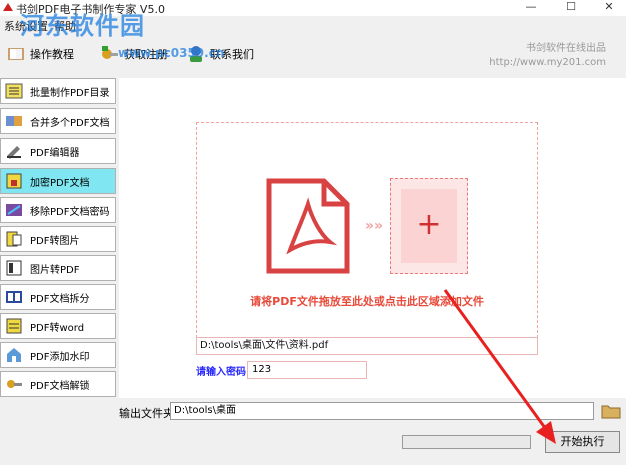  Describe the element at coordinates (307, 370) in the screenshot. I see `password-input: 123` at that location.